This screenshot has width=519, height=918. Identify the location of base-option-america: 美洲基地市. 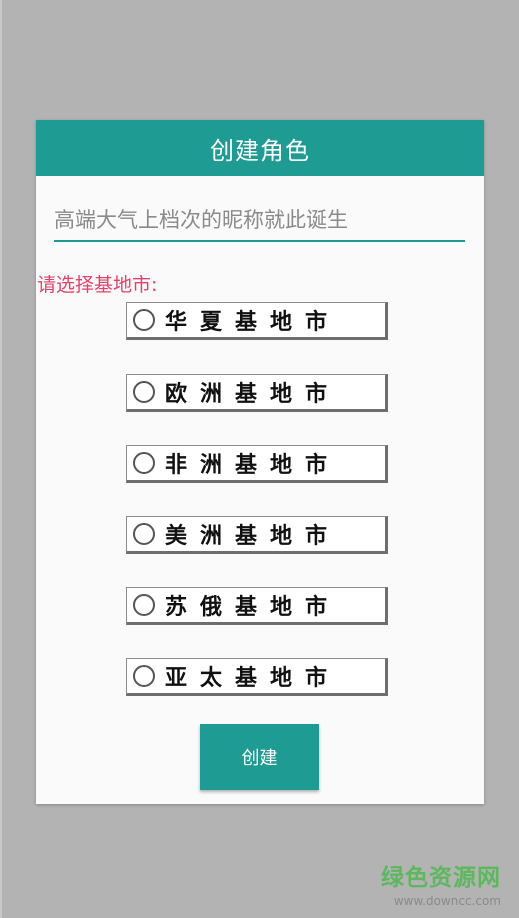
(257, 535).